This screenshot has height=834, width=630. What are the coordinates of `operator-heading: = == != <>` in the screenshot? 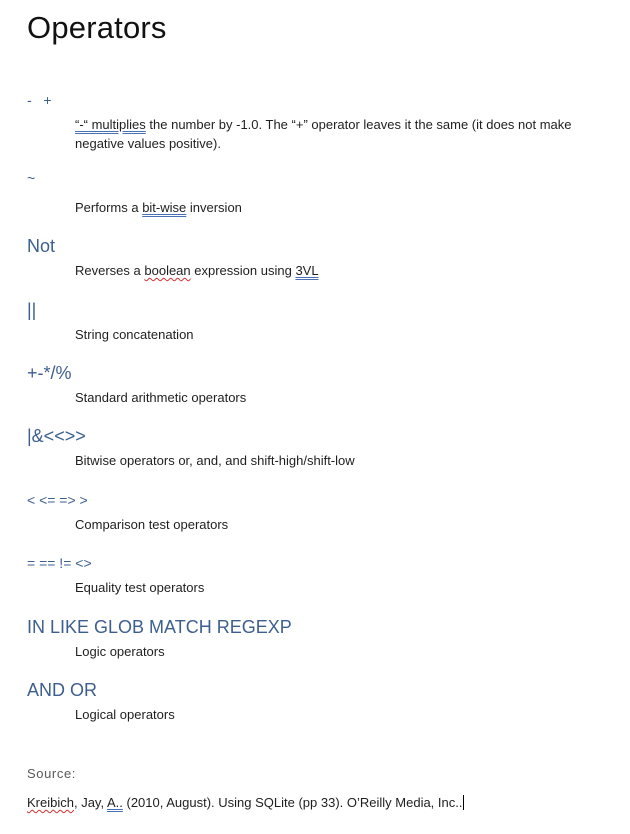 It's located at (59, 563).